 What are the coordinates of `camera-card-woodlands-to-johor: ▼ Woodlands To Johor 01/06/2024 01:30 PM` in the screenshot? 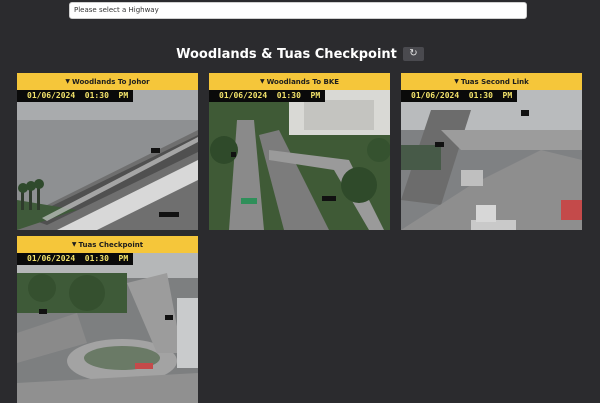 It's located at (107, 151).